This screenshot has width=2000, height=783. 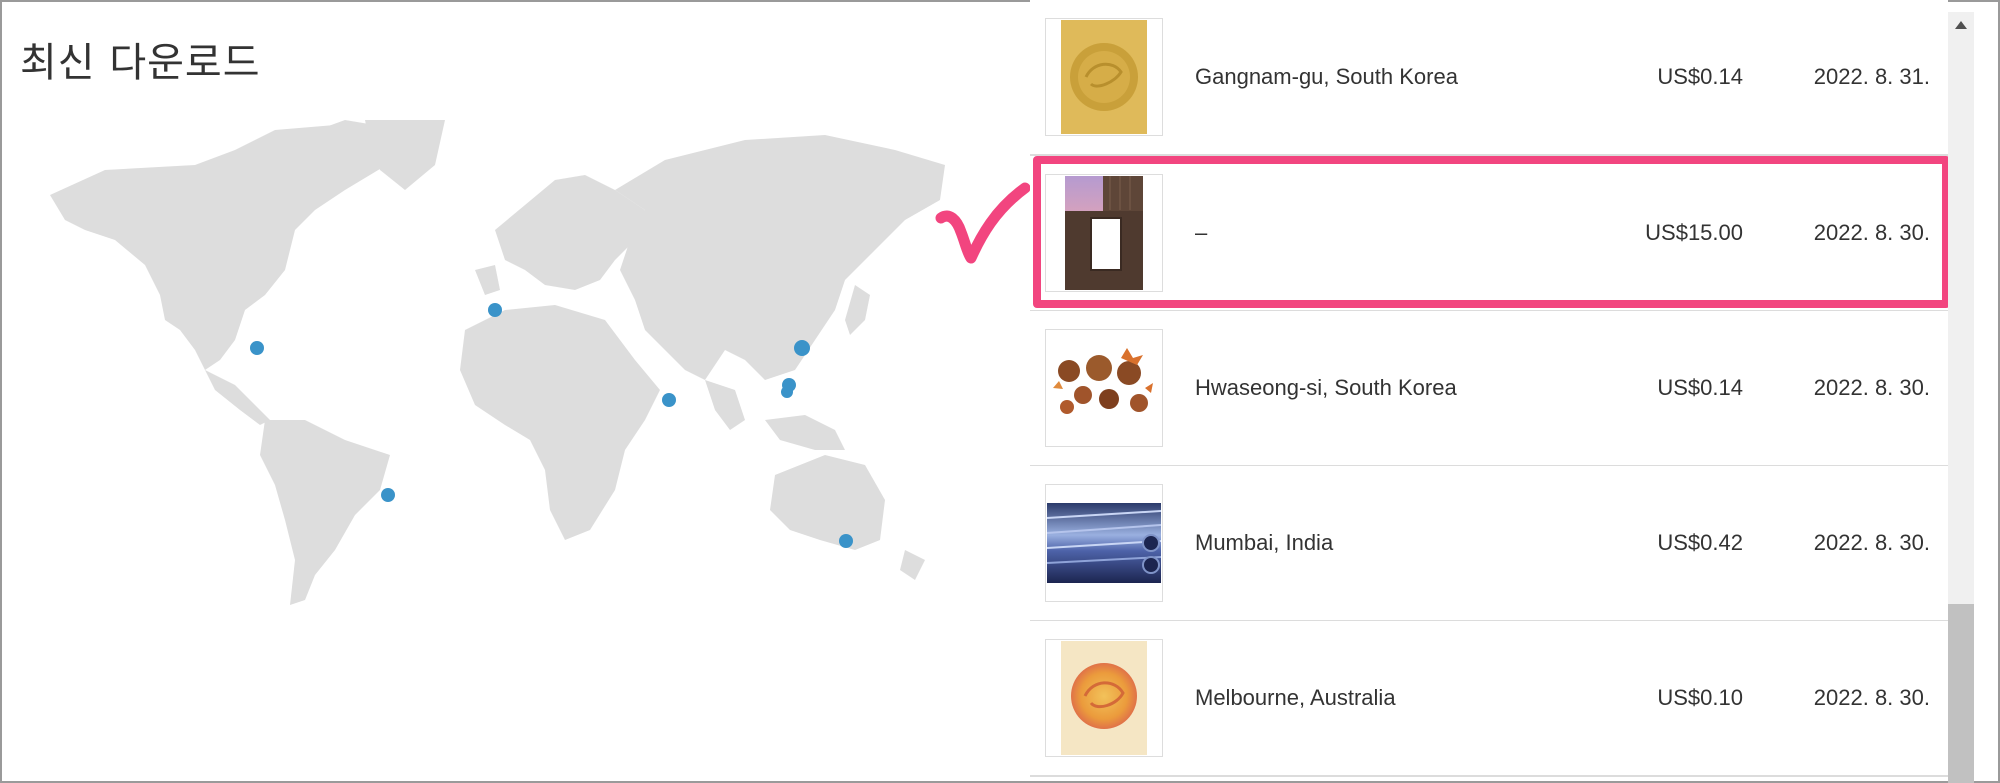 What do you see at coordinates (1694, 232) in the screenshot?
I see `download-price: US$15.00` at bounding box center [1694, 232].